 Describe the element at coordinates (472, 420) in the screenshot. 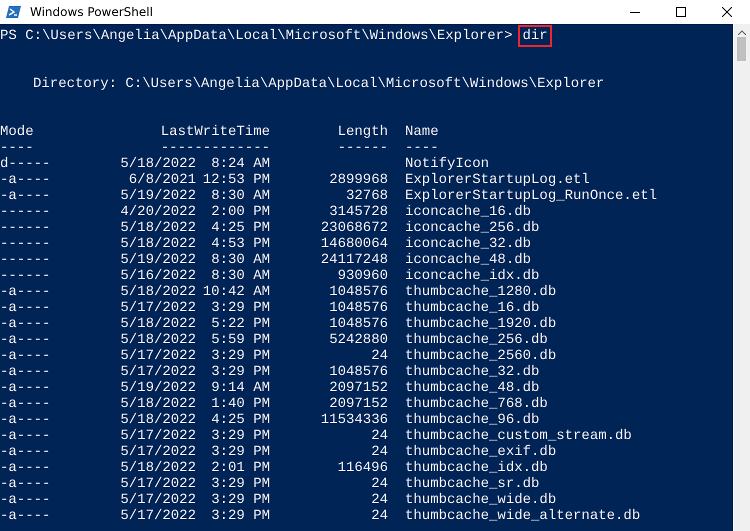

I see `name-cell-text: thumbcache_96.db` at that location.